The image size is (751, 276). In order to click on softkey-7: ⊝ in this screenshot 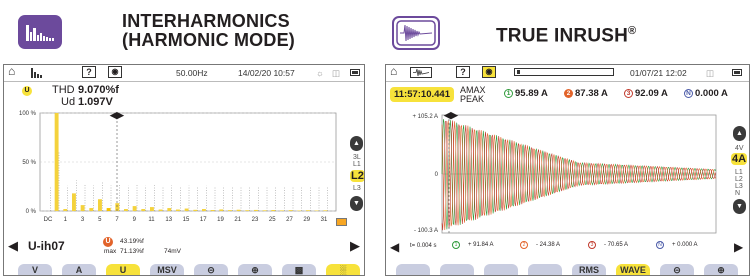, I will do `click(677, 269)`.